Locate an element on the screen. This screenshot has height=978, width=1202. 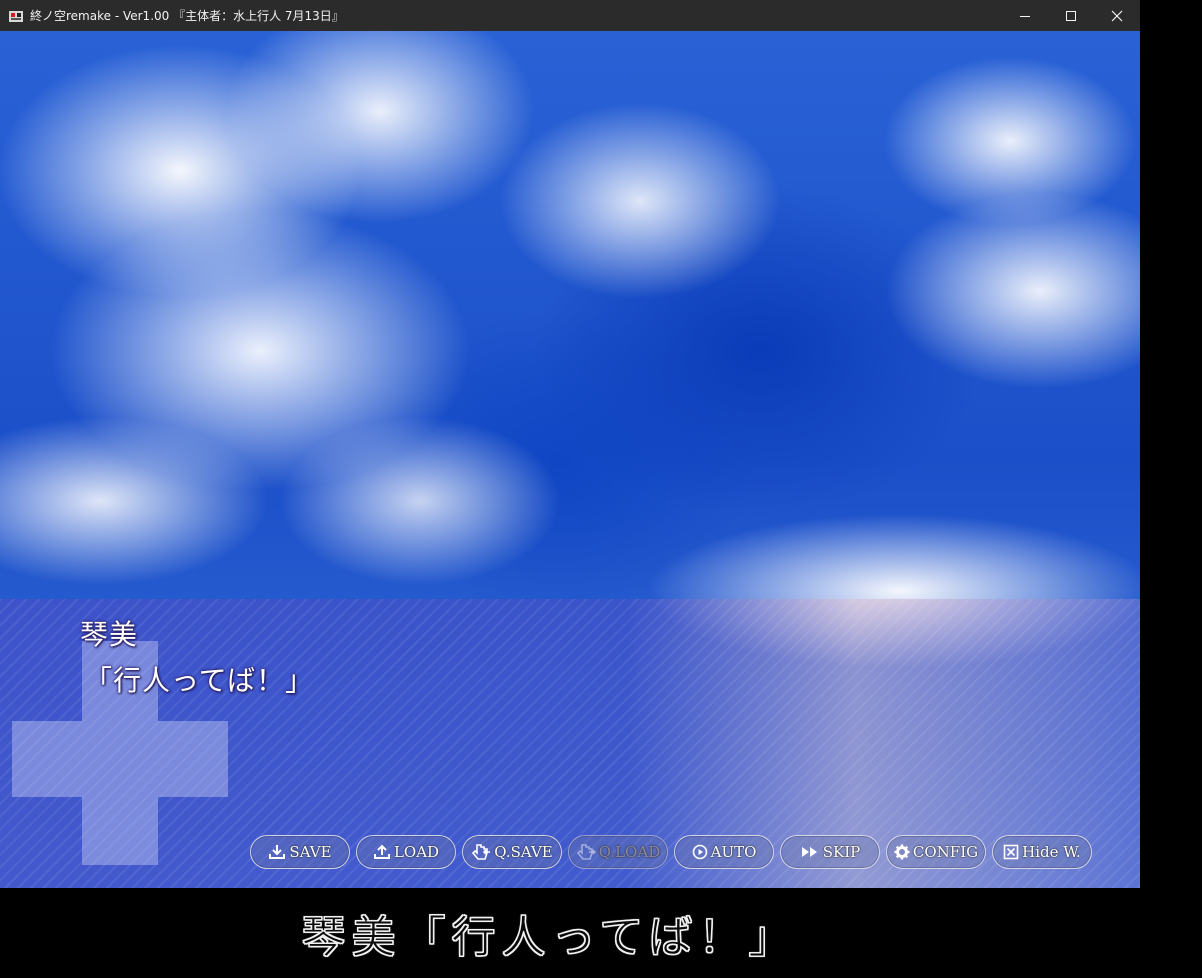
auto-button: AUTO is located at coordinates (724, 852).